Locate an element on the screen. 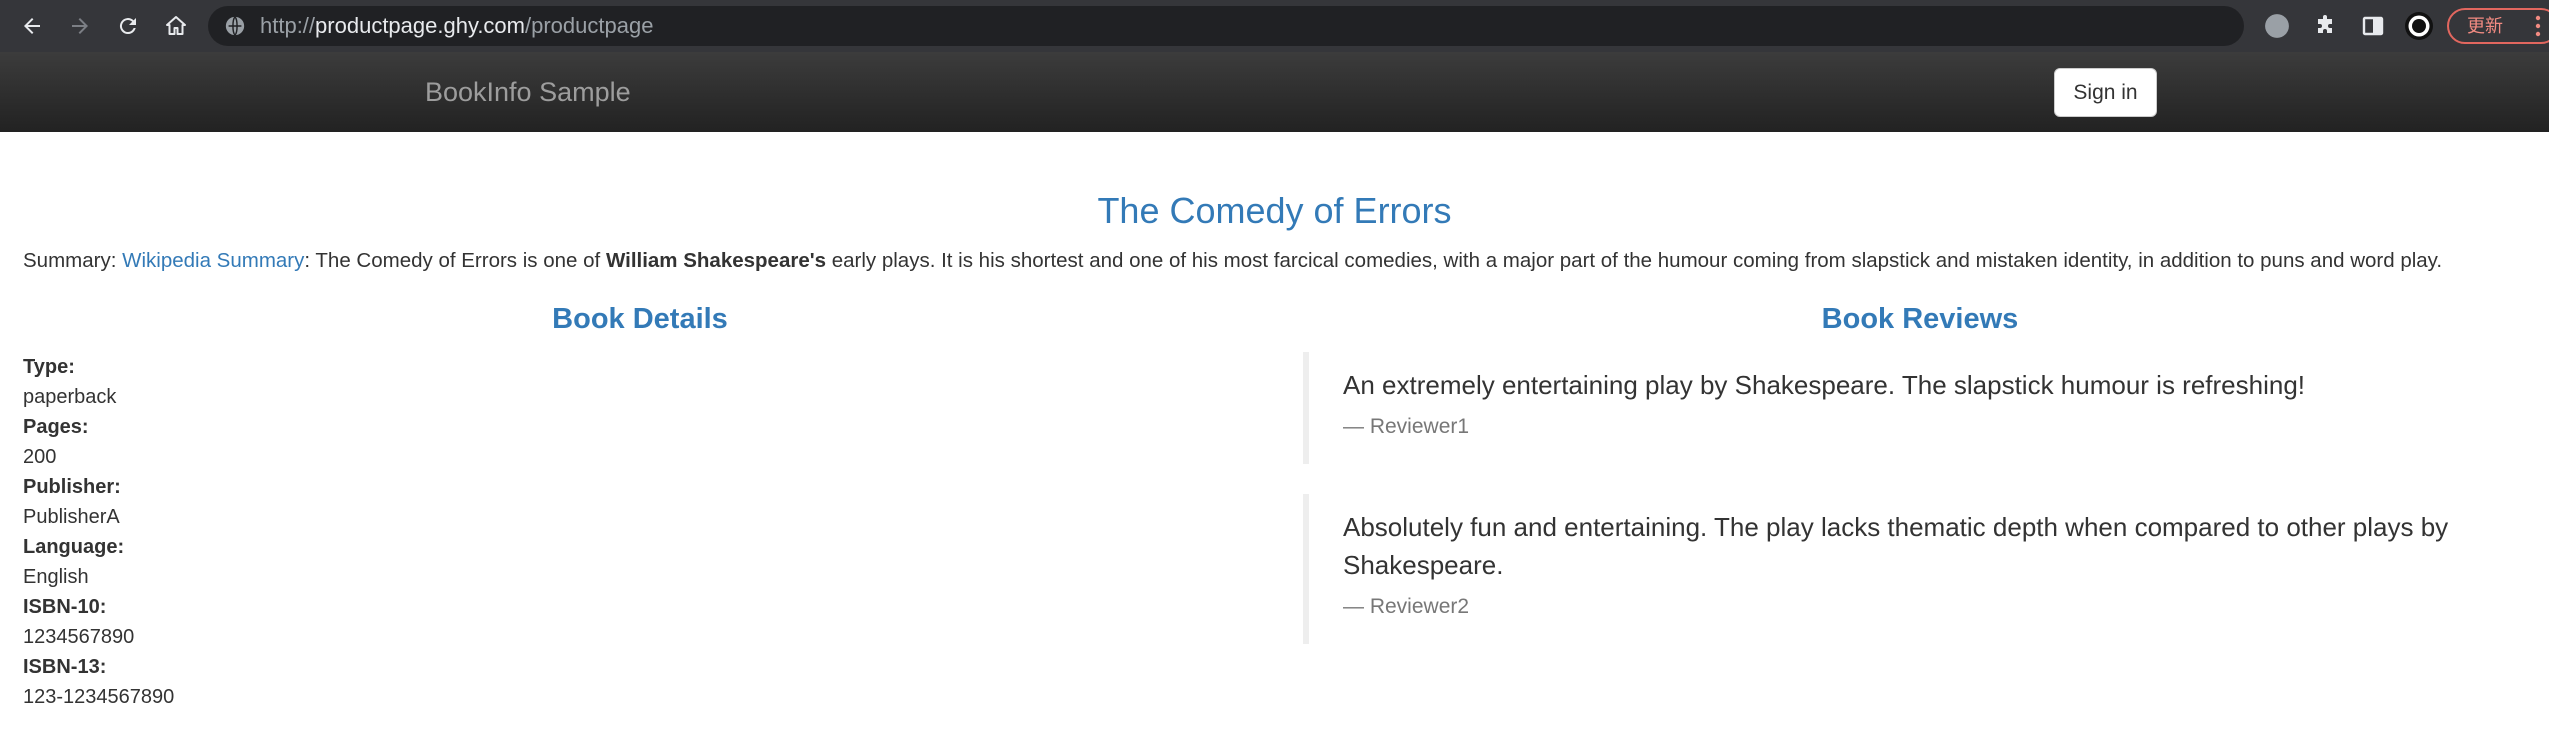 The height and width of the screenshot is (729, 2549). url-host: productpage.ghy.com is located at coordinates (420, 25).